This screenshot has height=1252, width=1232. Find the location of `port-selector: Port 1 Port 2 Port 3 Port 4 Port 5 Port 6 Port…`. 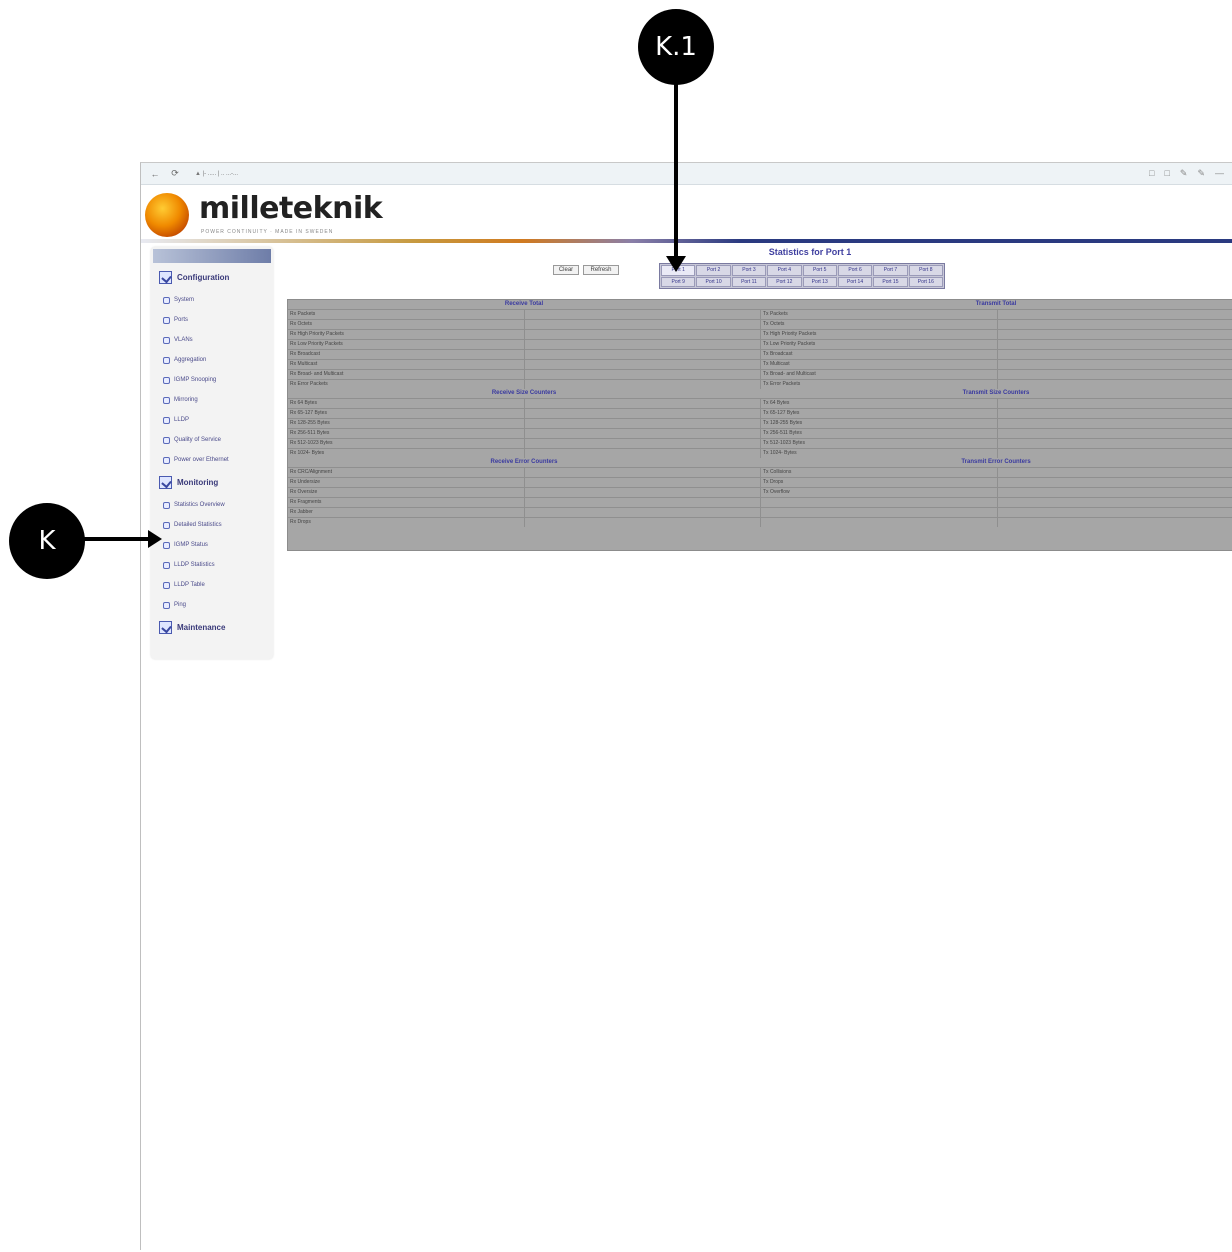

port-selector: Port 1 Port 2 Port 3 Port 4 Port 5 Port 6 Port… is located at coordinates (802, 276).